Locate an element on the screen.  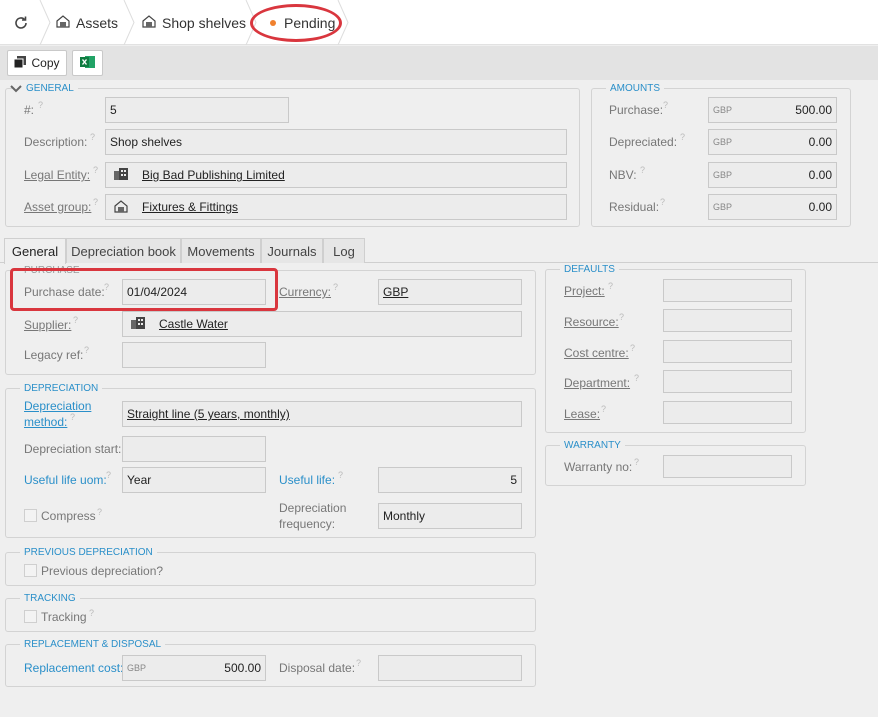
disposal-date-field is located at coordinates (450, 668).